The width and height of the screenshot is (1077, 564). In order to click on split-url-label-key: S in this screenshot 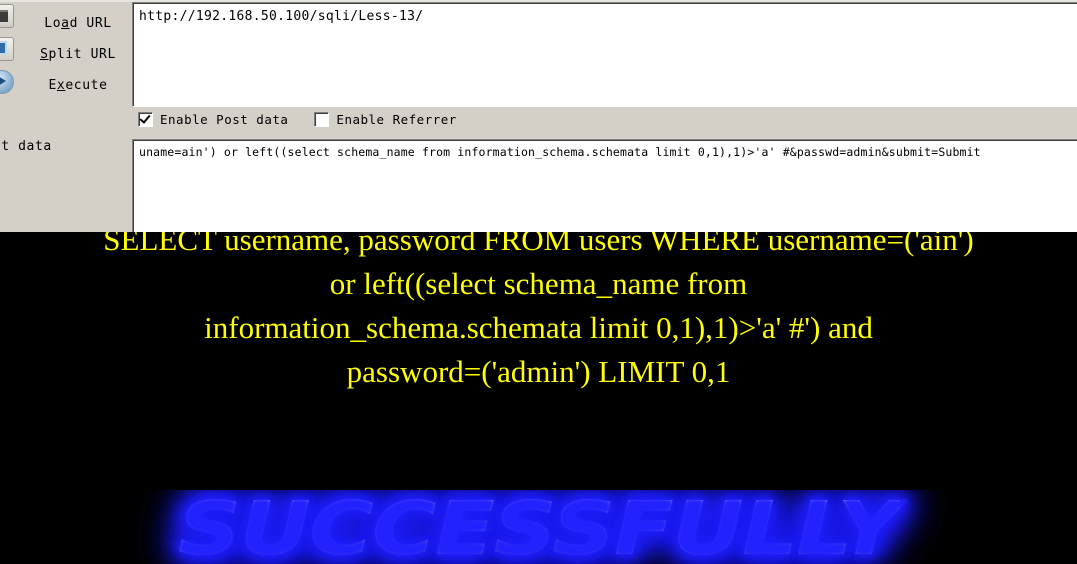, I will do `click(44, 54)`.